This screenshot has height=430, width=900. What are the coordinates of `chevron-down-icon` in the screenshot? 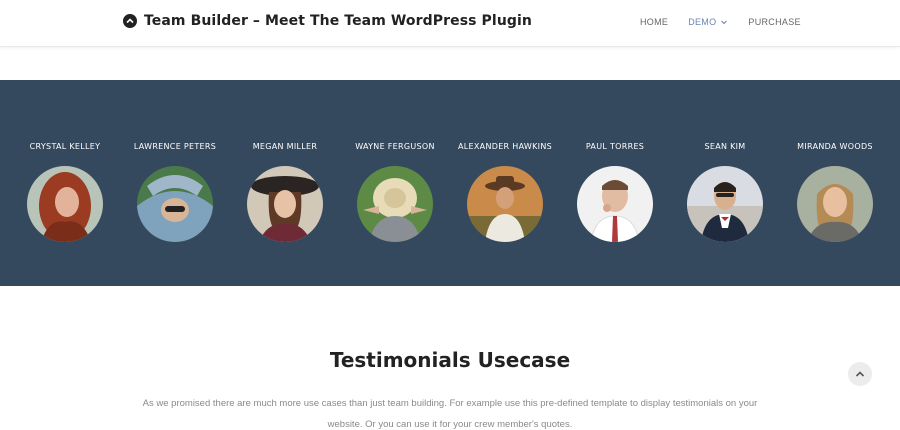 It's located at (724, 22).